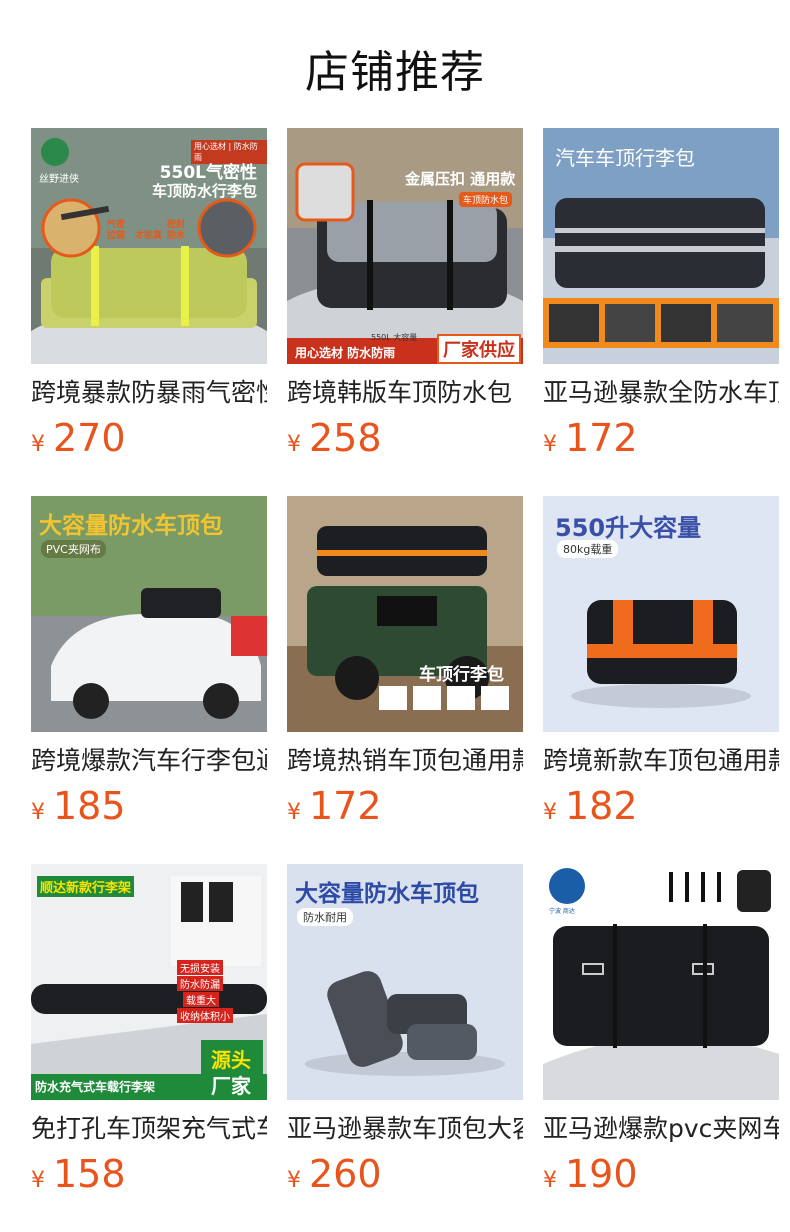  Describe the element at coordinates (205, 1015) in the screenshot. I see `thumb-feature: 收纳体积小` at that location.